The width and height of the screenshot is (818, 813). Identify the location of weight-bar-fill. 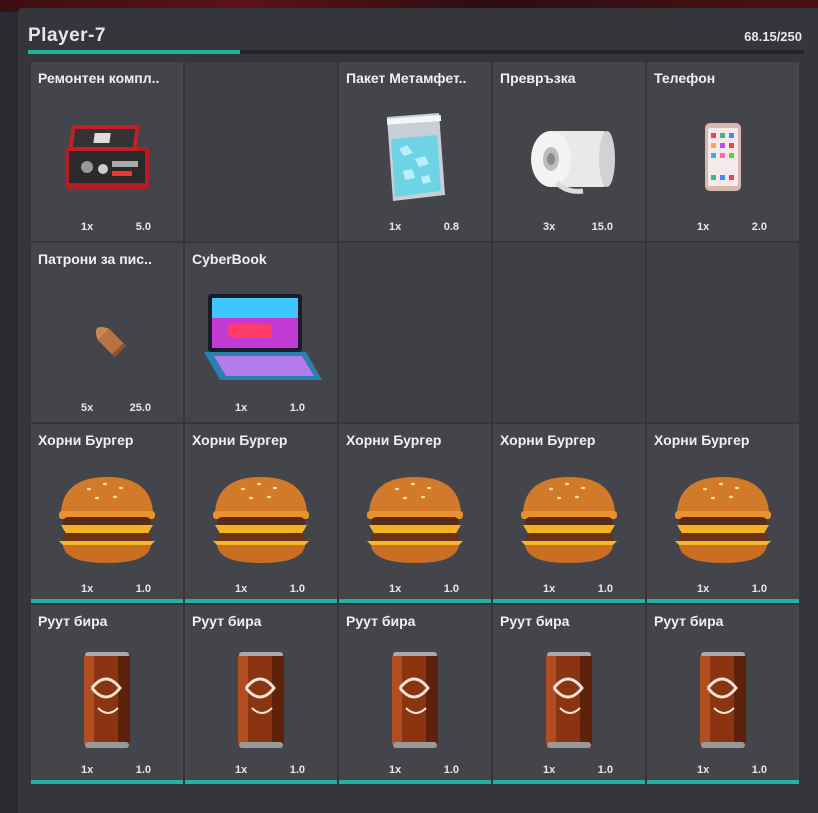
(134, 52).